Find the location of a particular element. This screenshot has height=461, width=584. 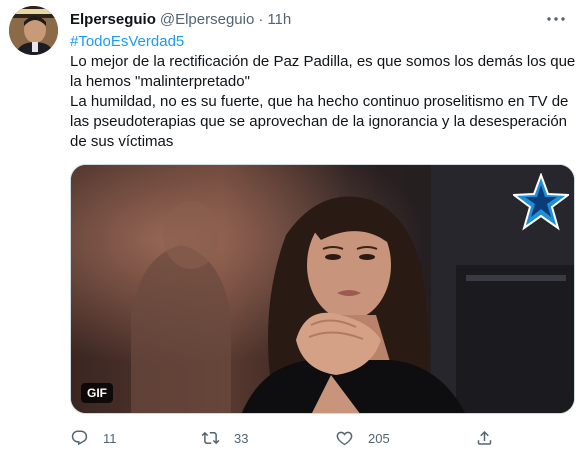

reply-count: 11 is located at coordinates (110, 438).